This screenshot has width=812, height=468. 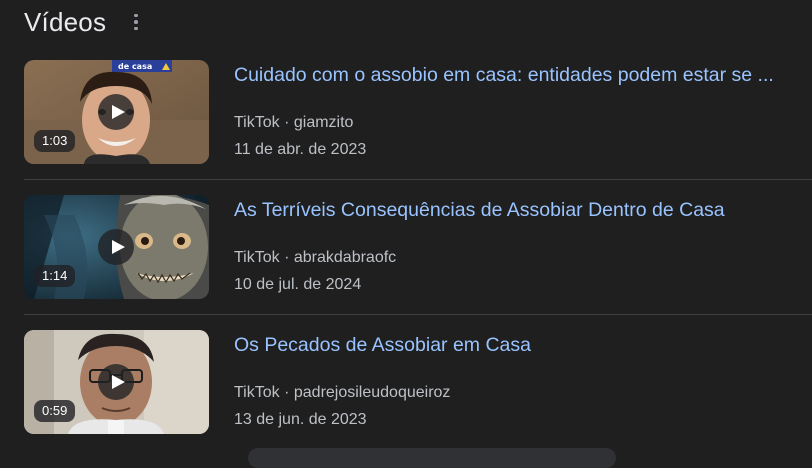 I want to click on duration-badge: 1:03, so click(x=55, y=141).